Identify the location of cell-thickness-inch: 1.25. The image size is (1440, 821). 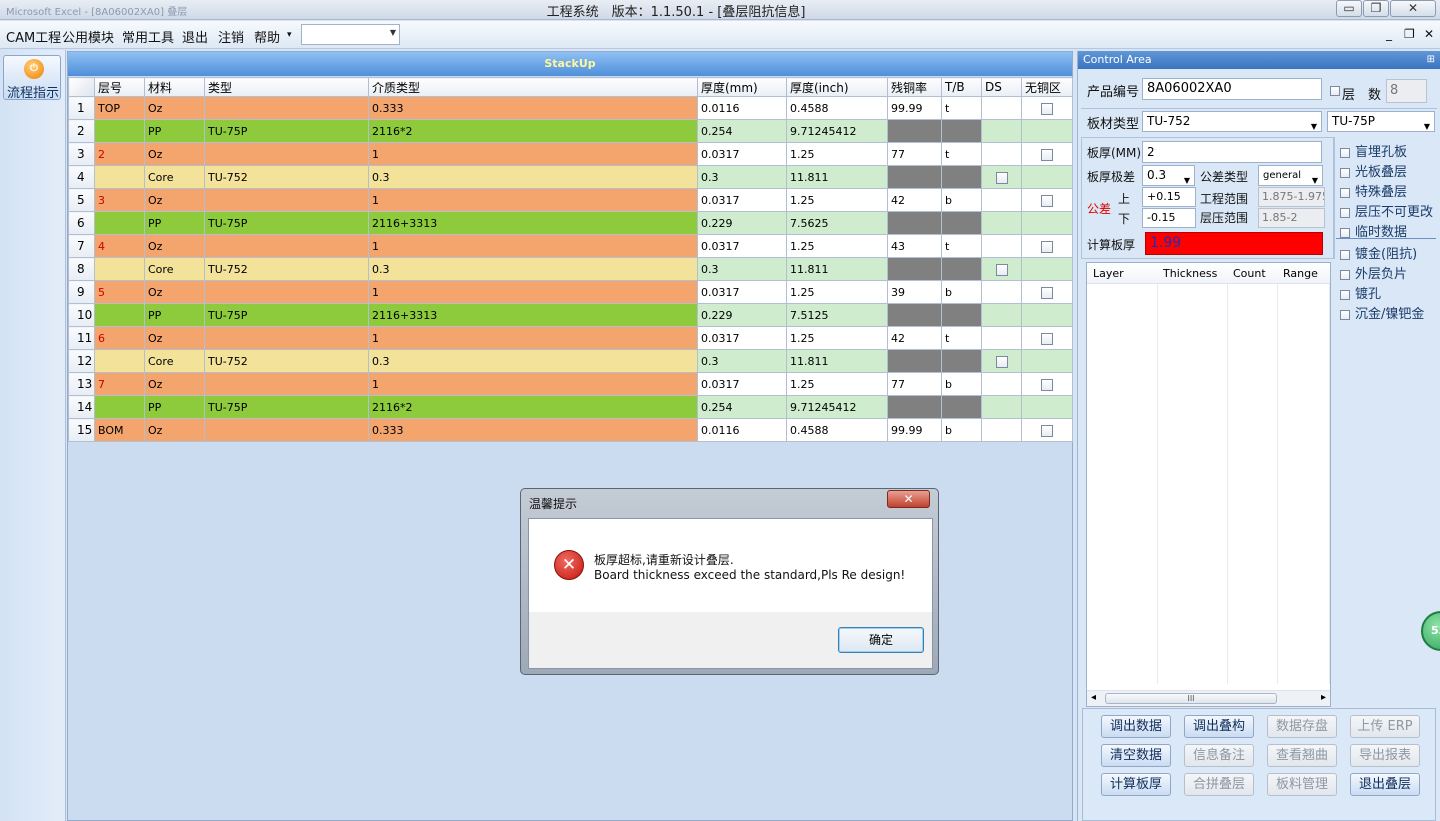
(837, 338).